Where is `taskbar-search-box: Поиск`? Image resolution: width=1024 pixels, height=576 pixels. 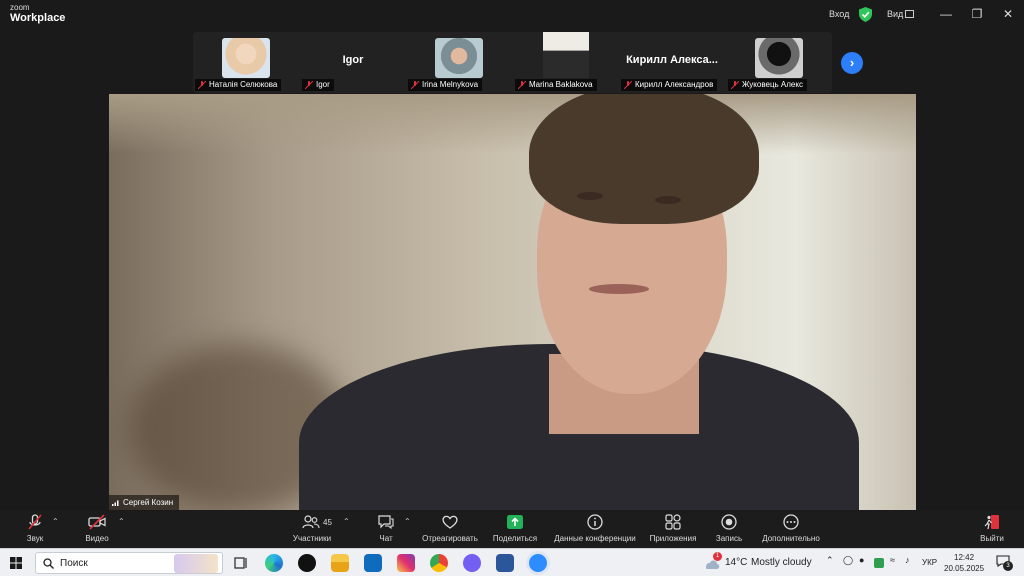
taskbar-search-box: Поиск is located at coordinates (129, 563).